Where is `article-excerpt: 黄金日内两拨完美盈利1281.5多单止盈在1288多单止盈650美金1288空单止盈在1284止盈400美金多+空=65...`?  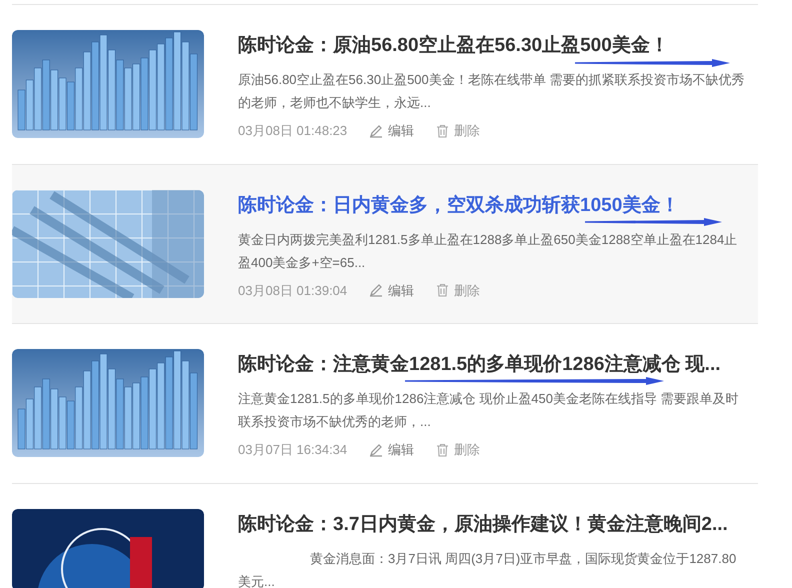 article-excerpt: 黄金日内两拨完美盈利1281.5多单止盈在1288多单止盈650美金1288空单止盈在1284止盈400美金多+空=65... is located at coordinates (488, 251).